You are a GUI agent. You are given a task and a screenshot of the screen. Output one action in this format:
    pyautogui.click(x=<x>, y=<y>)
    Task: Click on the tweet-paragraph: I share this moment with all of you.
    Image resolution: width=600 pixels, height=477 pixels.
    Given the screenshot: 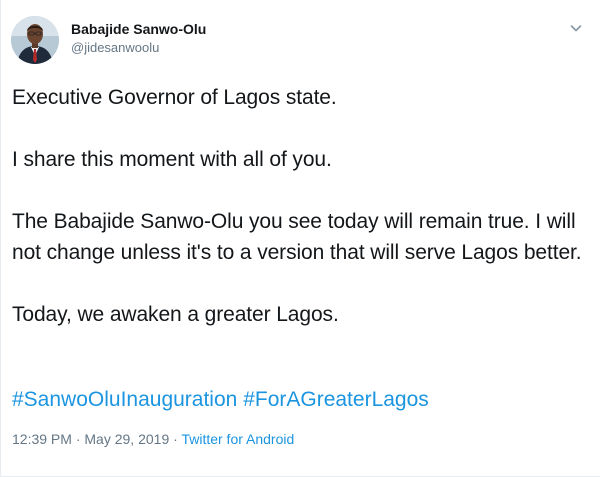 What is the action you would take?
    pyautogui.click(x=172, y=159)
    